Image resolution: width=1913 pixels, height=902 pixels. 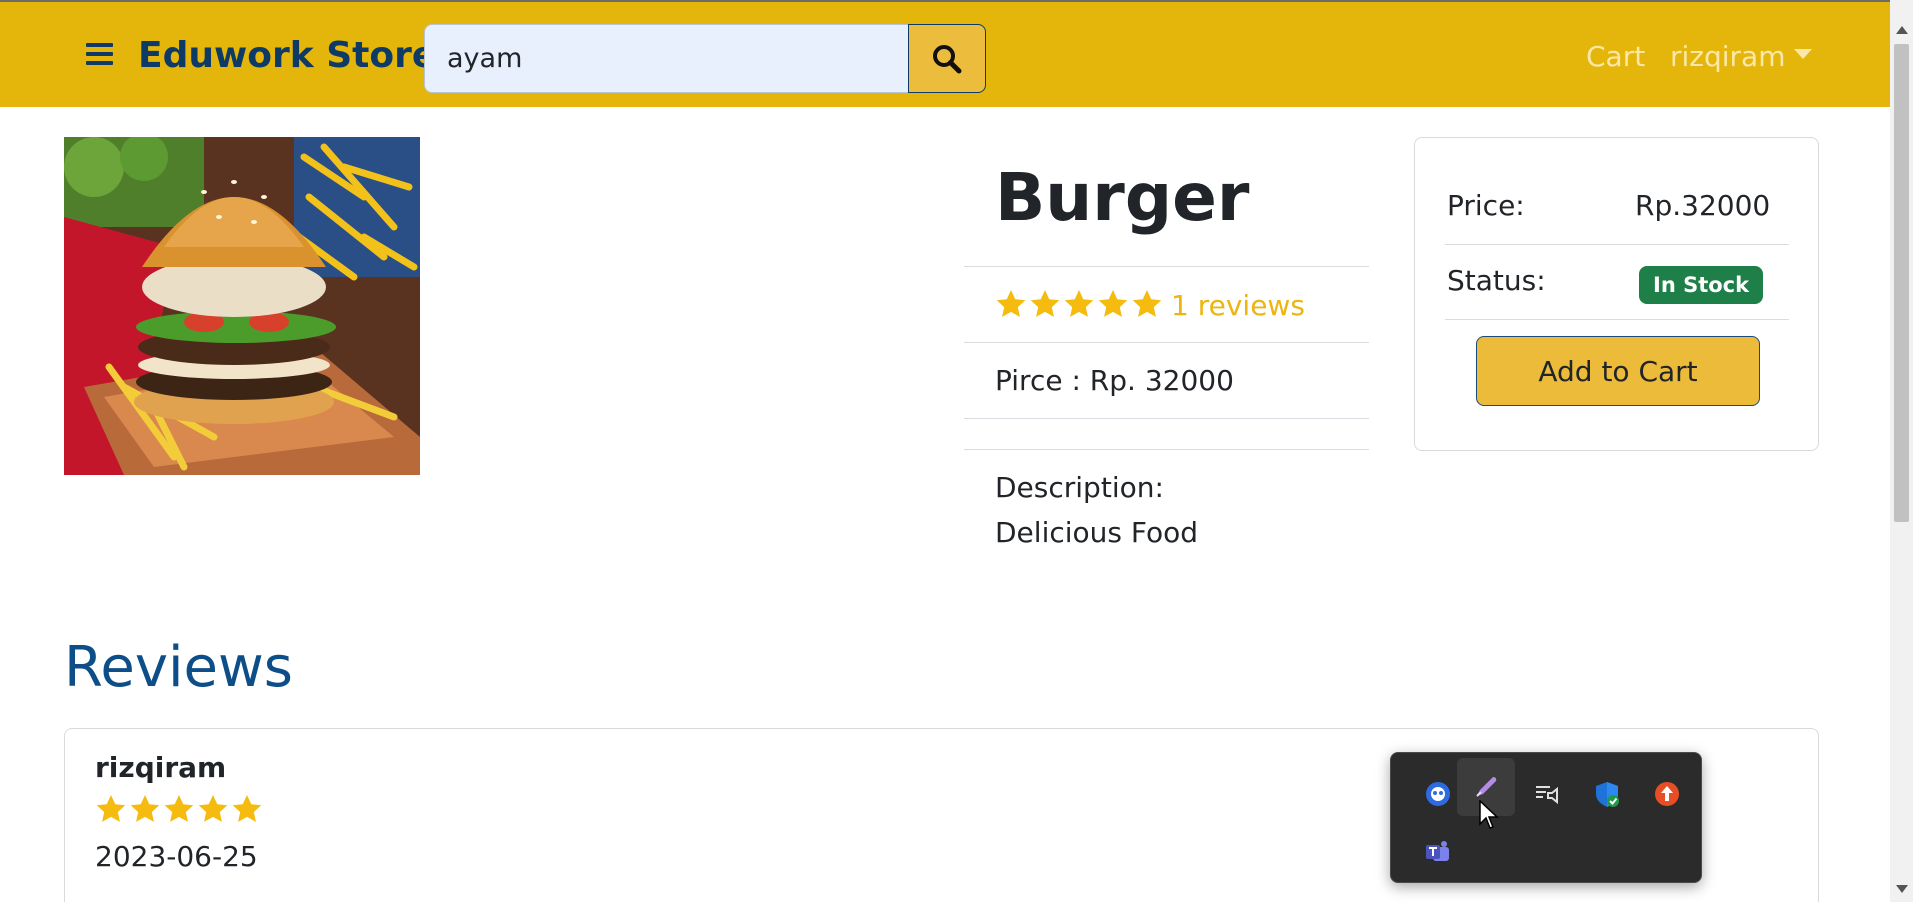 What do you see at coordinates (1901, 283) in the screenshot?
I see `scrollbar-thumb` at bounding box center [1901, 283].